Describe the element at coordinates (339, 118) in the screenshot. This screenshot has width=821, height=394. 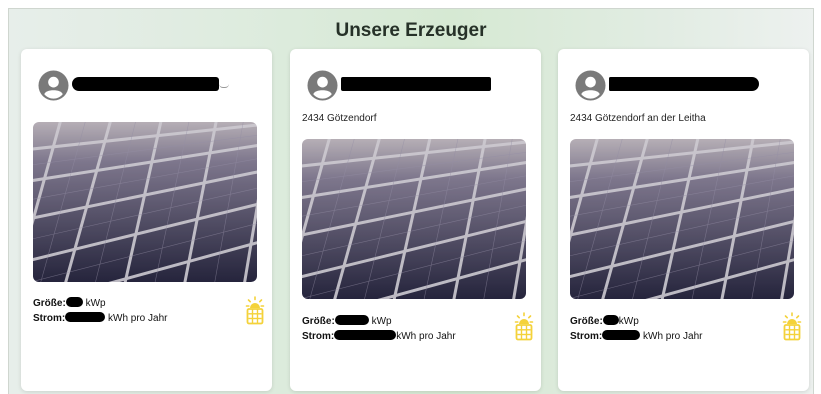
I see `producer-location: 2434 Götzendorf` at that location.